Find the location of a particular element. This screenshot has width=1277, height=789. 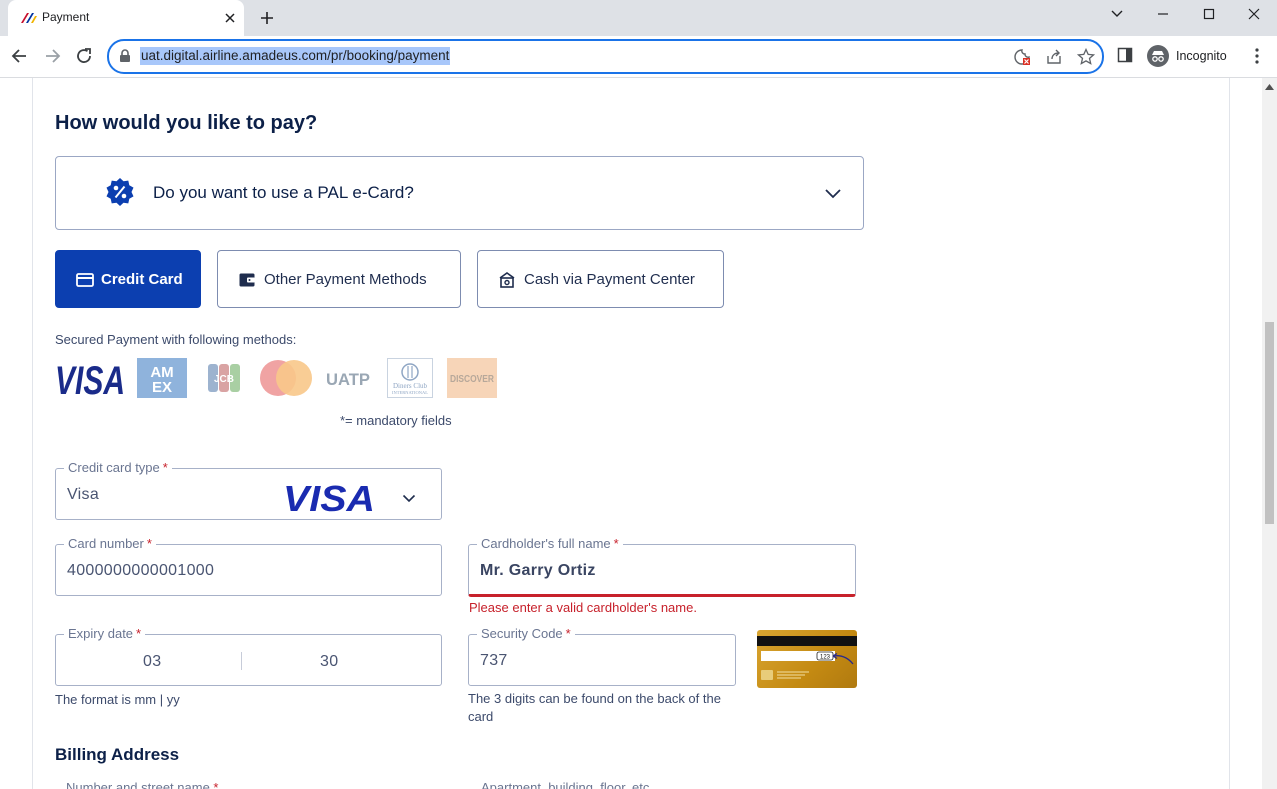

close-window-button is located at coordinates (1254, 15).